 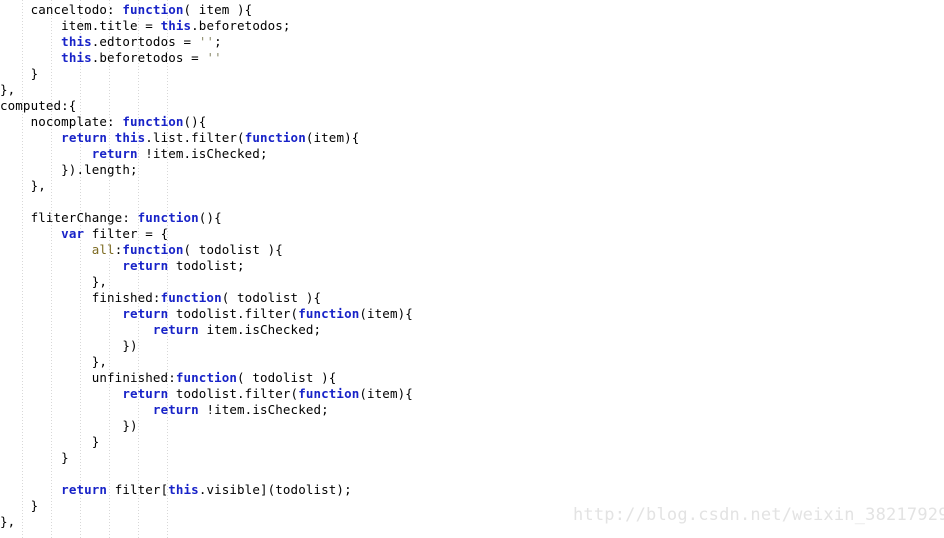 I want to click on code-token: all, so click(x=103, y=249).